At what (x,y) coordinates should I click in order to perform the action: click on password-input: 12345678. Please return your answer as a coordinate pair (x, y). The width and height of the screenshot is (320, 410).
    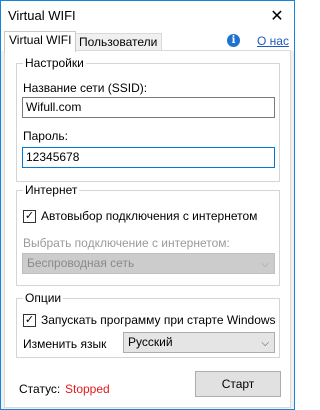
    Looking at the image, I should click on (148, 157).